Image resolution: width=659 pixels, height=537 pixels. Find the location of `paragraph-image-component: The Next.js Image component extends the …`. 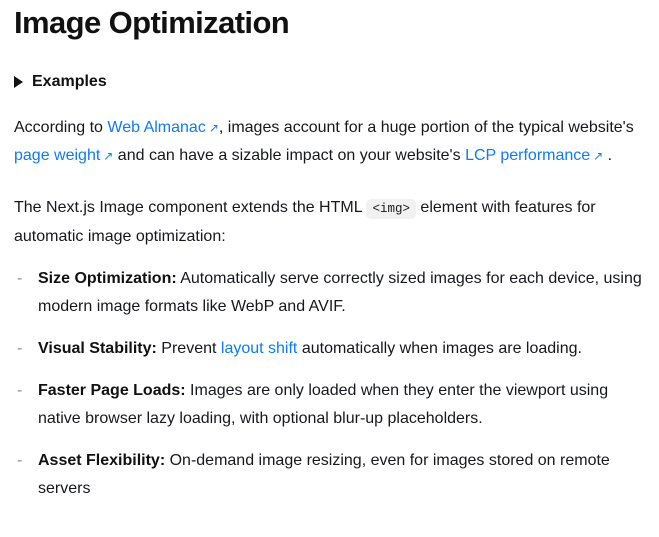

paragraph-image-component: The Next.js Image component extends the … is located at coordinates (329, 222).